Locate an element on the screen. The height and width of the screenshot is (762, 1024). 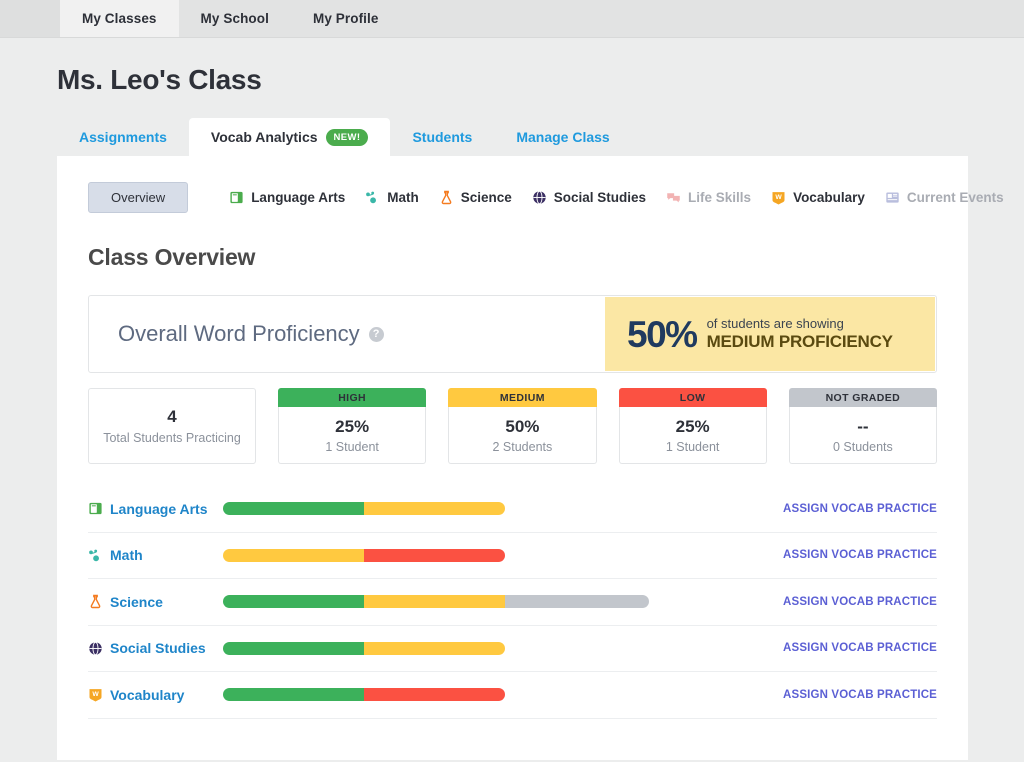
global-tab-my-profile: My Profile is located at coordinates (346, 18).